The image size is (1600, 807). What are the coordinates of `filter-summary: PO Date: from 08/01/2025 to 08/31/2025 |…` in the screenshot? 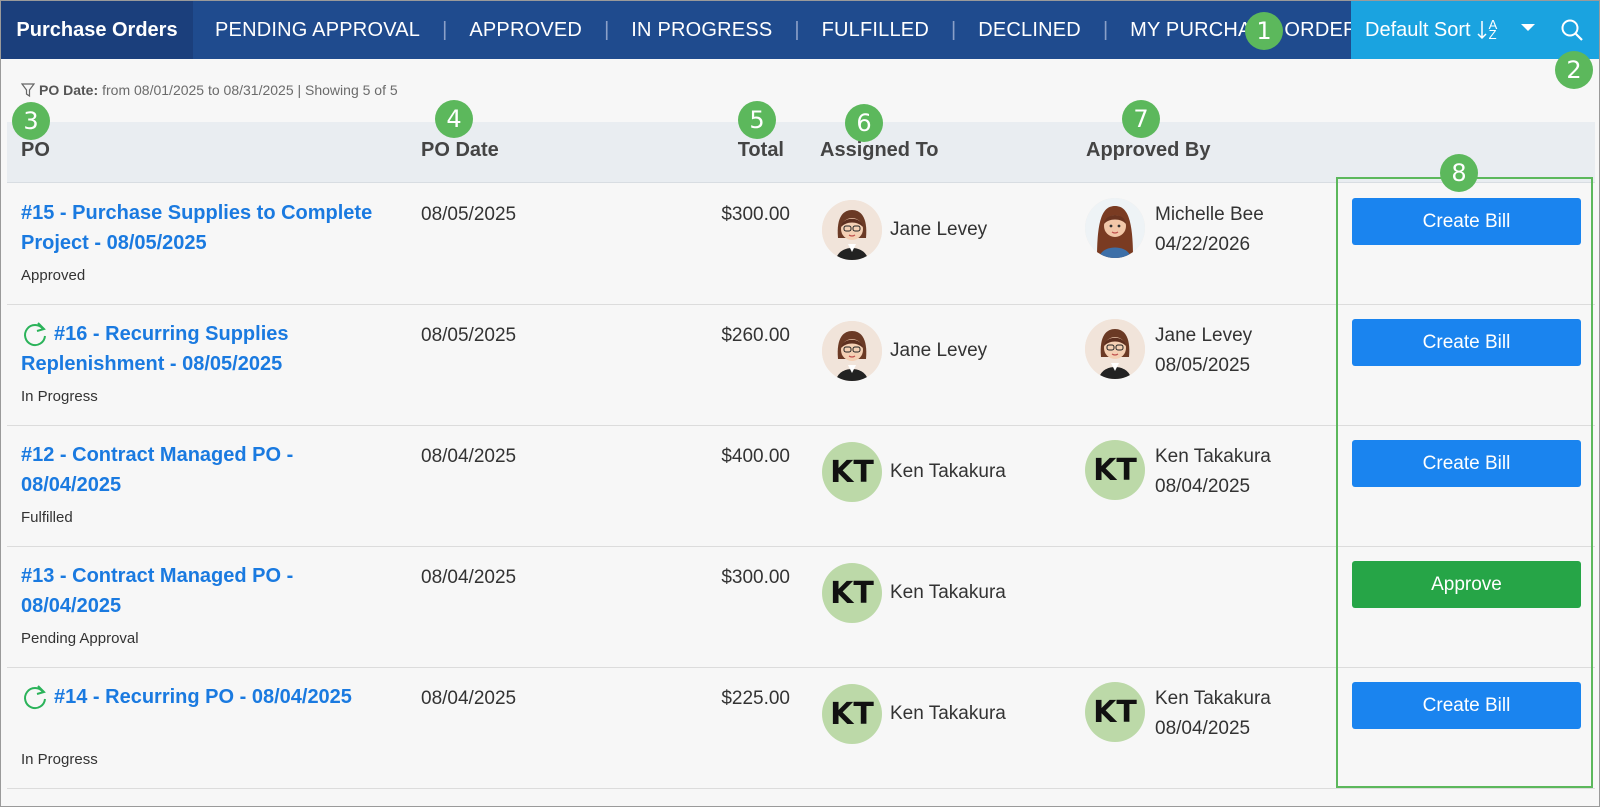 It's located at (209, 90).